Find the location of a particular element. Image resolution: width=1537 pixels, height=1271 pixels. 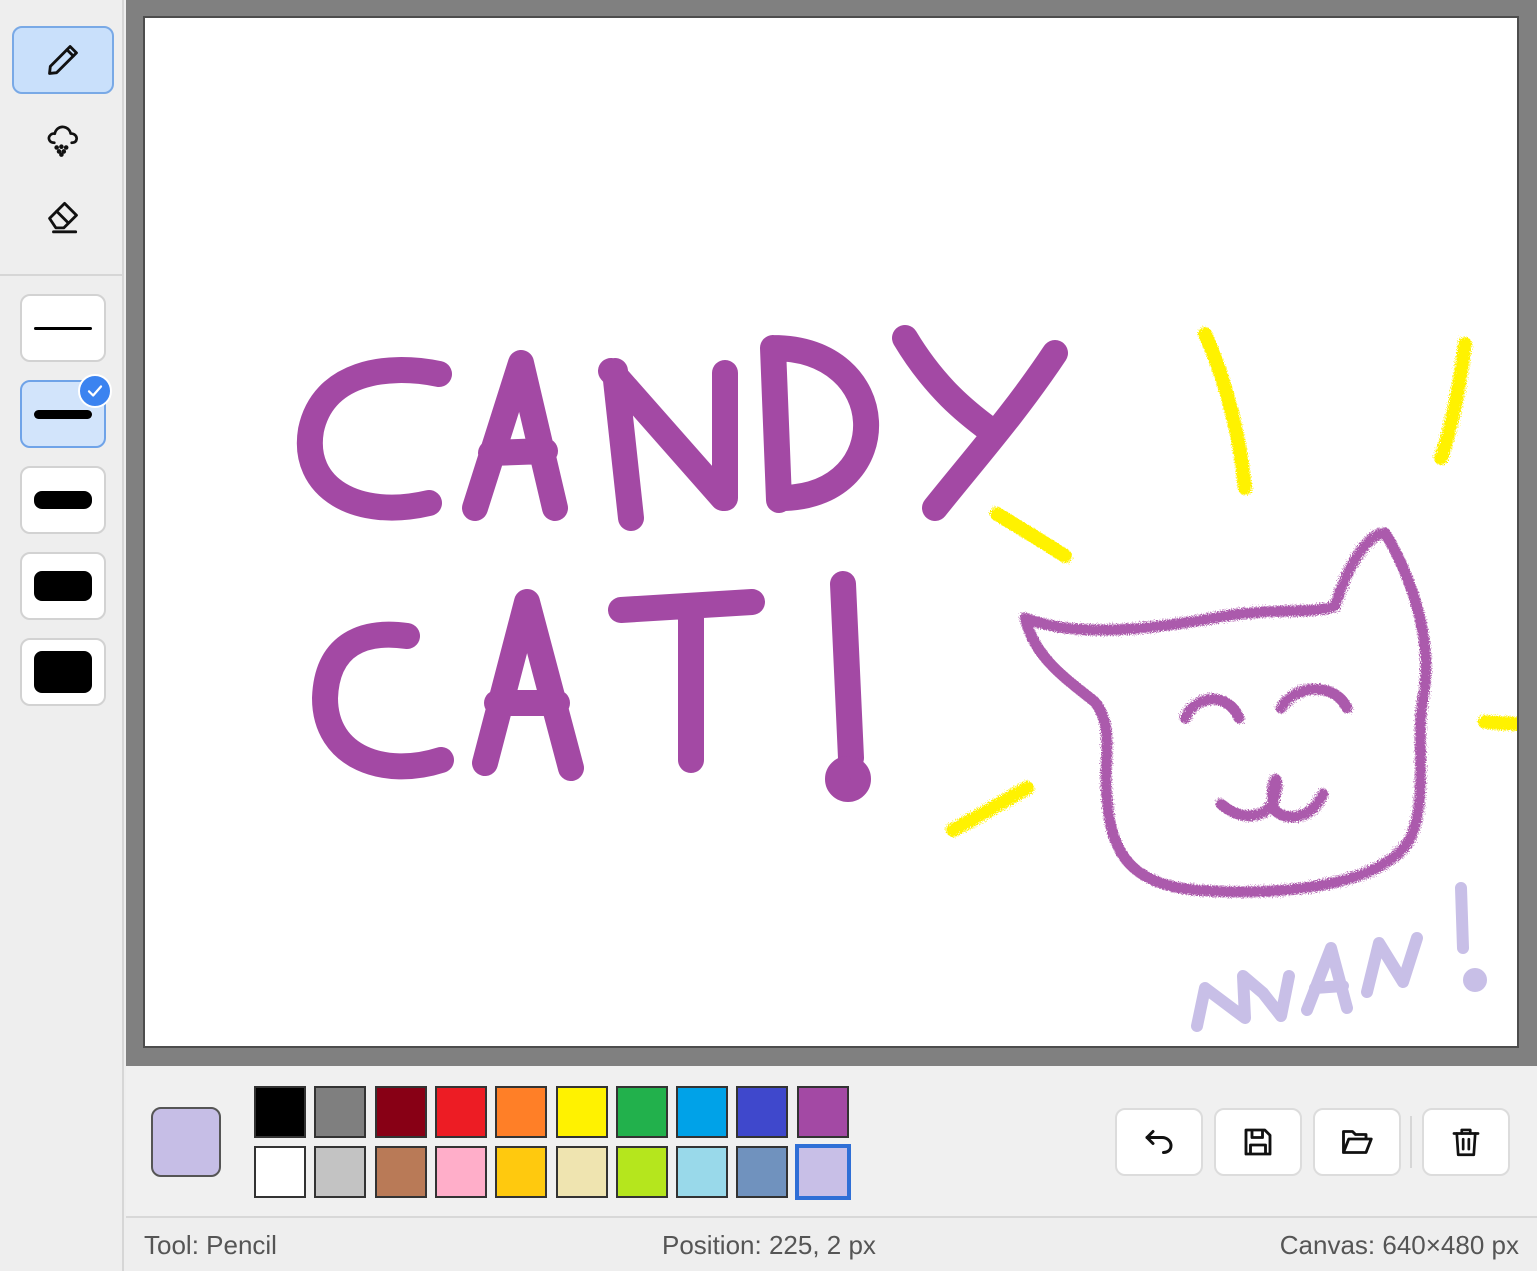

brush-size-4-preview is located at coordinates (63, 586).